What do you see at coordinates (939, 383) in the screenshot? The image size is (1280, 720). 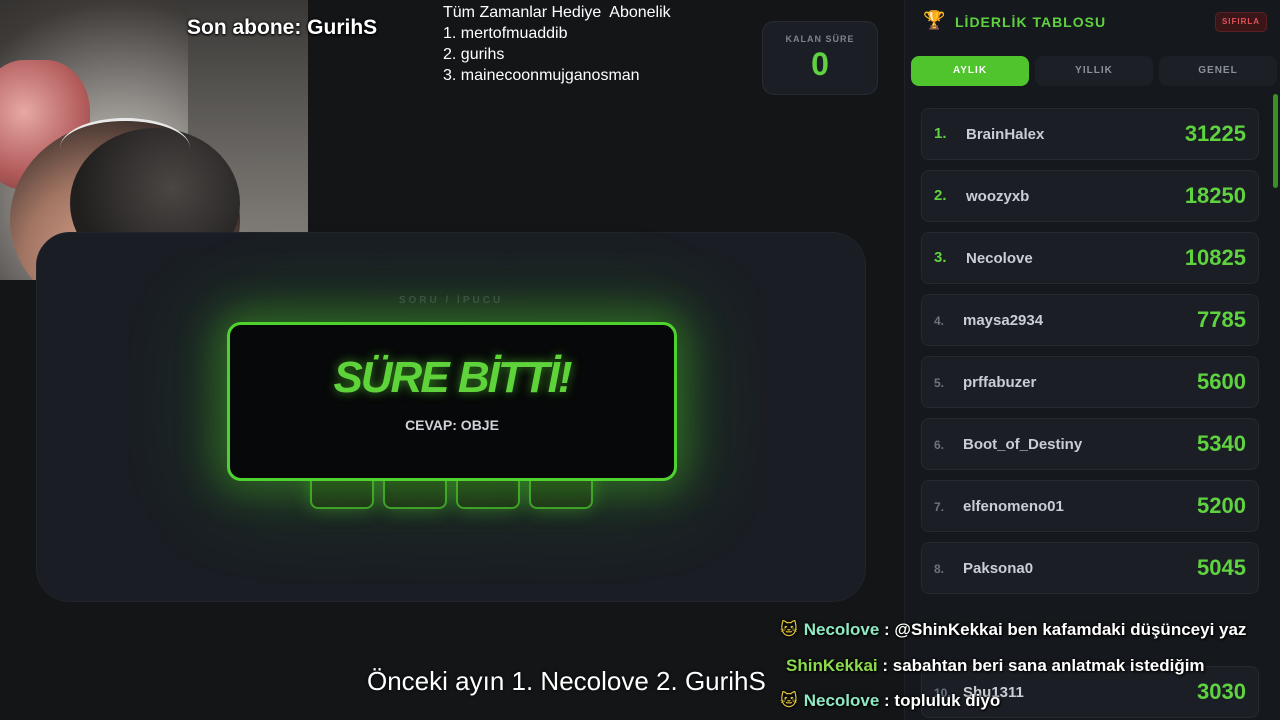 I see `row-rank: 5.` at bounding box center [939, 383].